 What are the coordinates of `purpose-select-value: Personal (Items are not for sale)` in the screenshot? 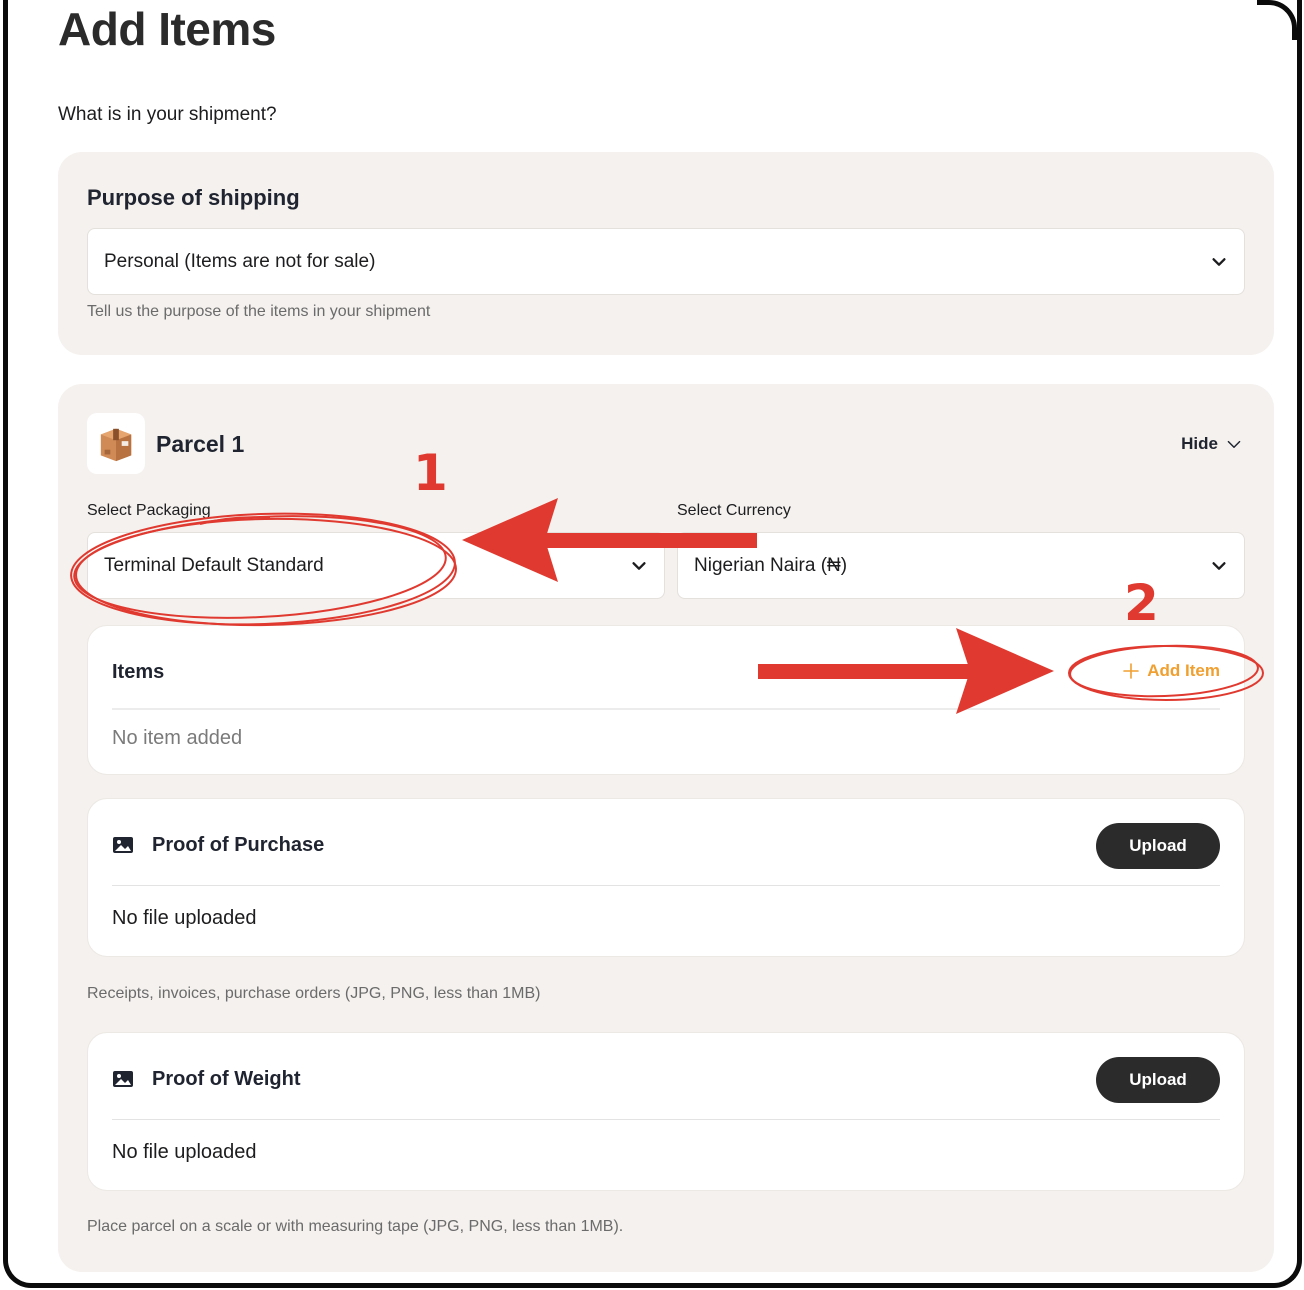 It's located at (240, 261).